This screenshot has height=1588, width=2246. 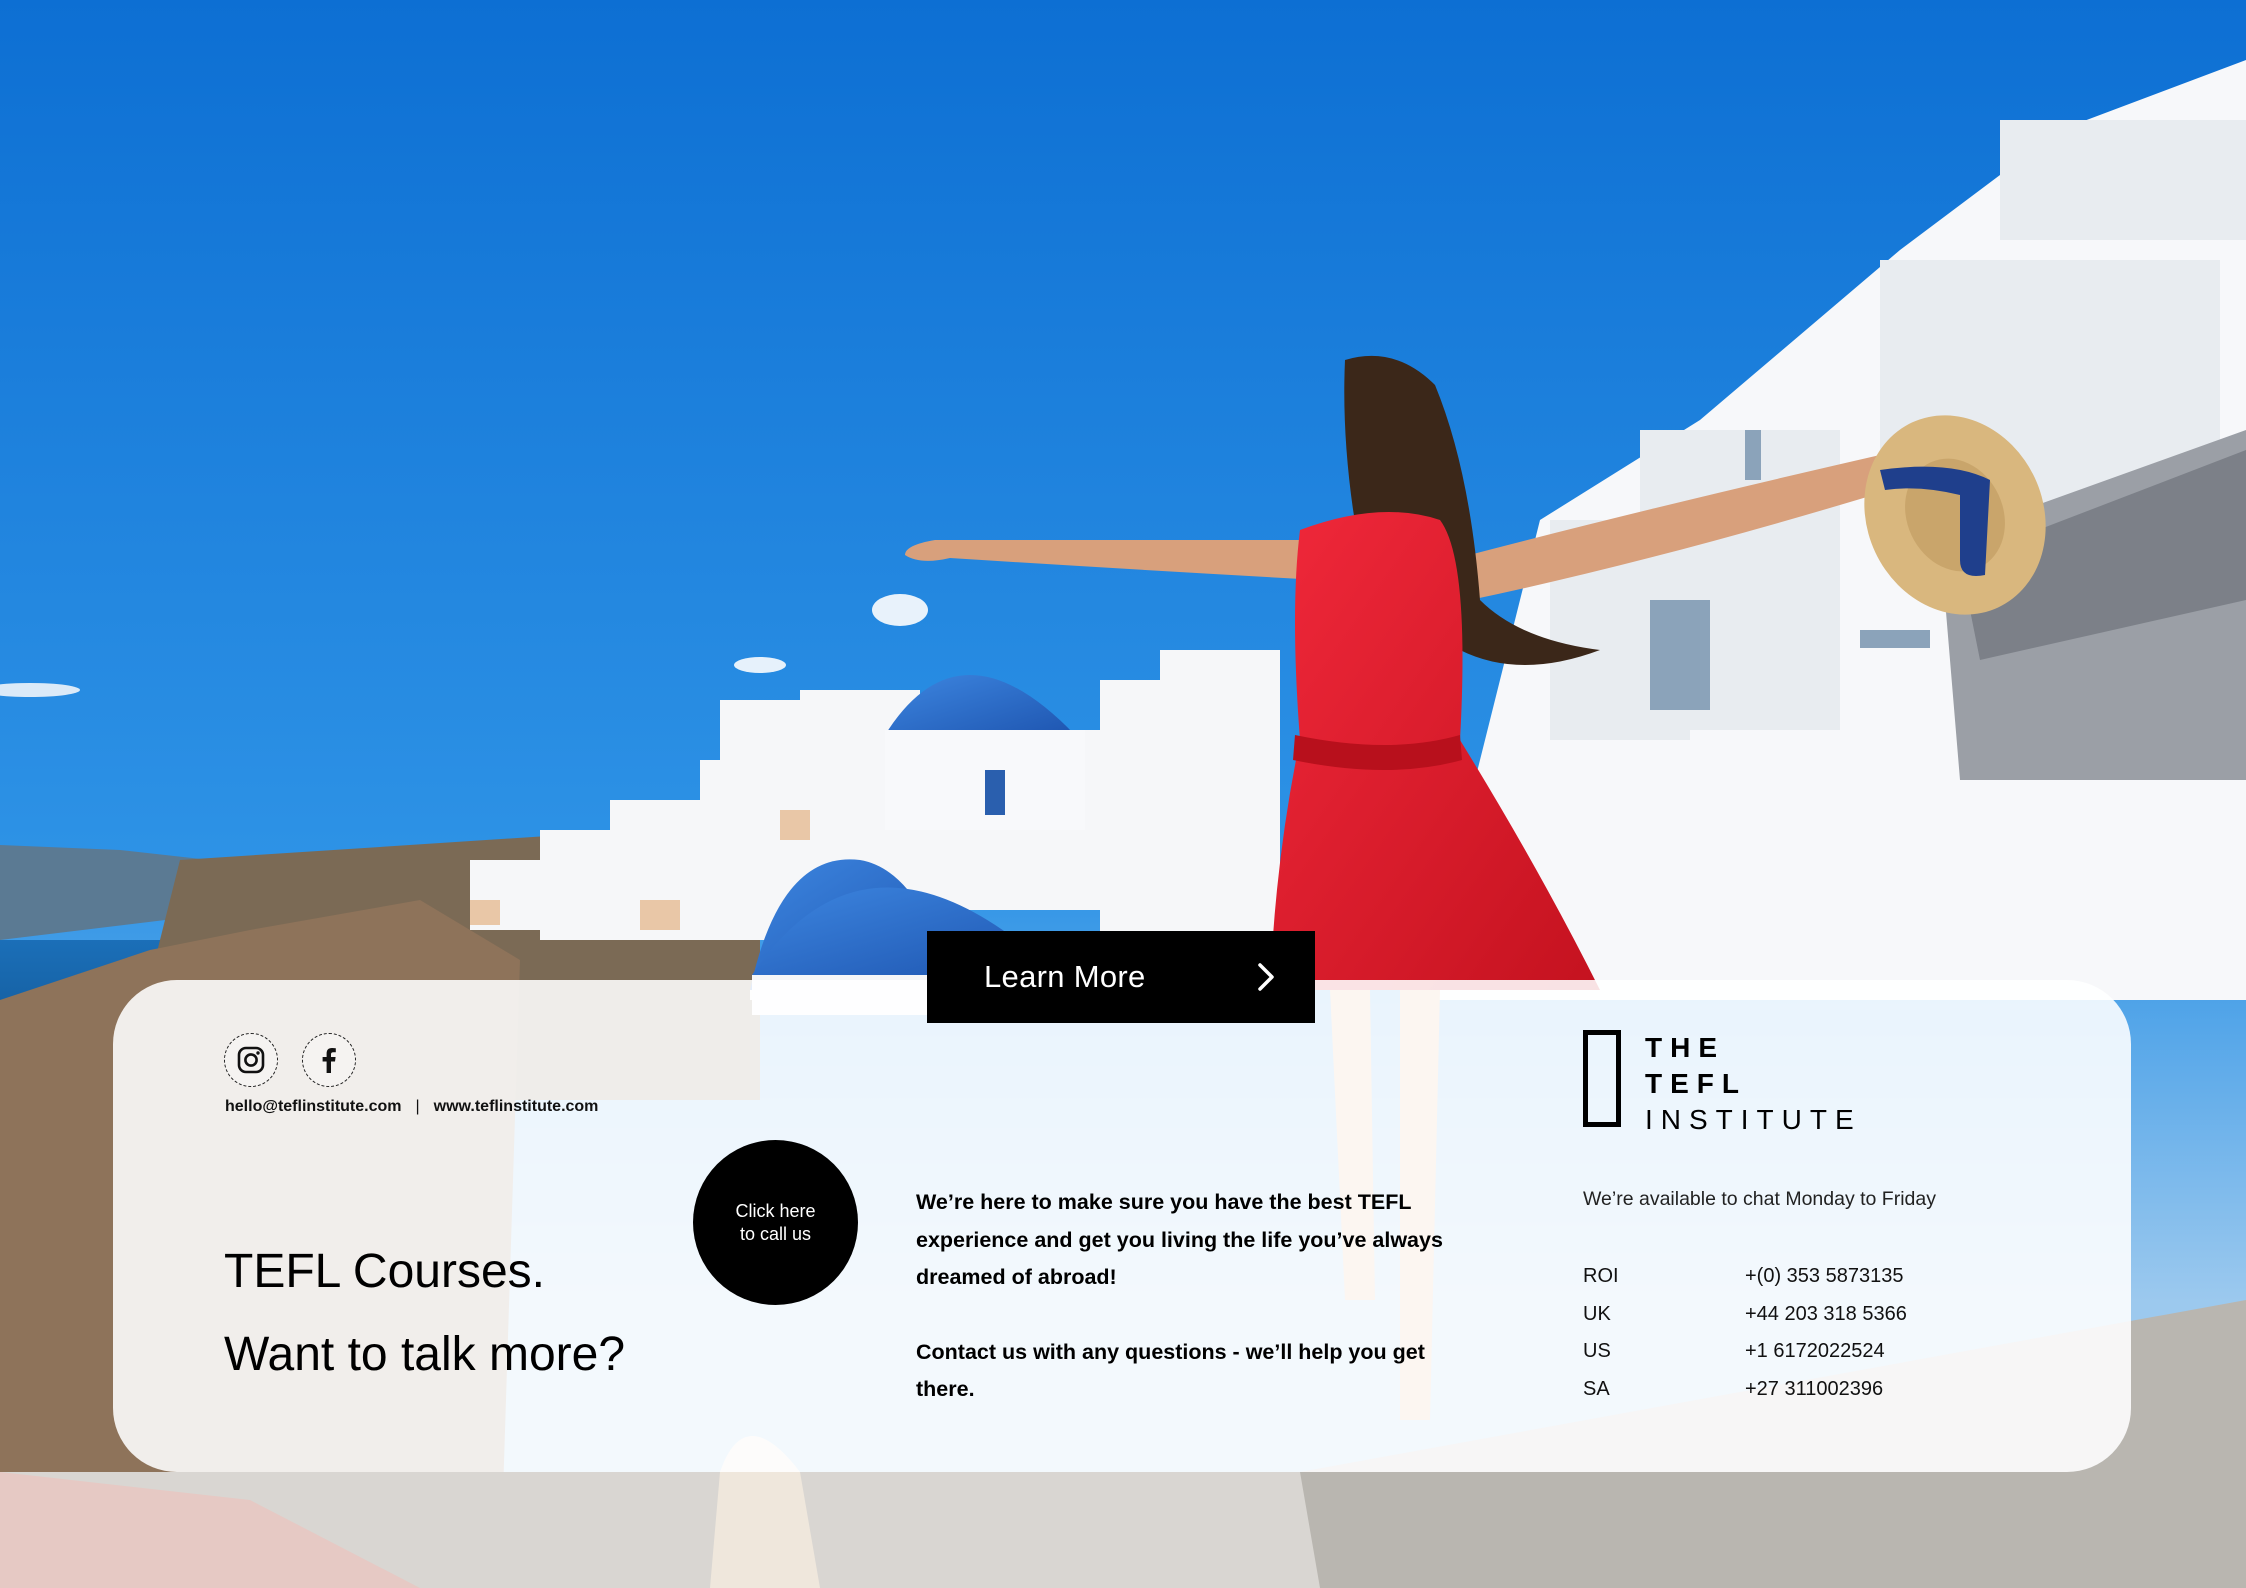 What do you see at coordinates (775, 1233) in the screenshot?
I see `call-us-line-2: to call us` at bounding box center [775, 1233].